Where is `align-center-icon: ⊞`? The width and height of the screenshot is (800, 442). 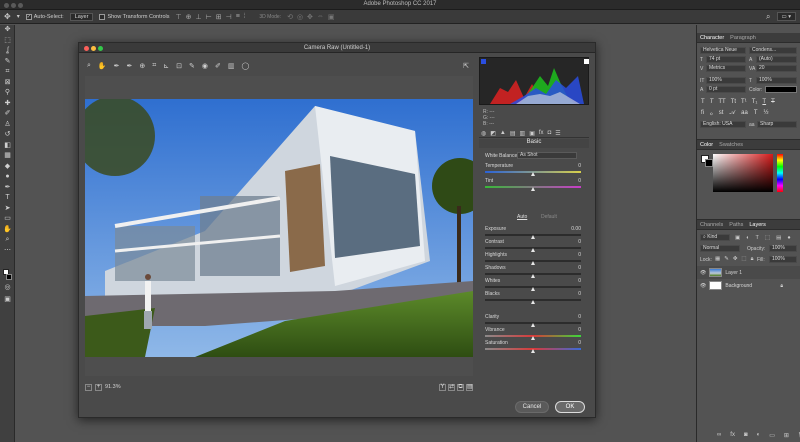 align-center-icon: ⊞ is located at coordinates (219, 17).